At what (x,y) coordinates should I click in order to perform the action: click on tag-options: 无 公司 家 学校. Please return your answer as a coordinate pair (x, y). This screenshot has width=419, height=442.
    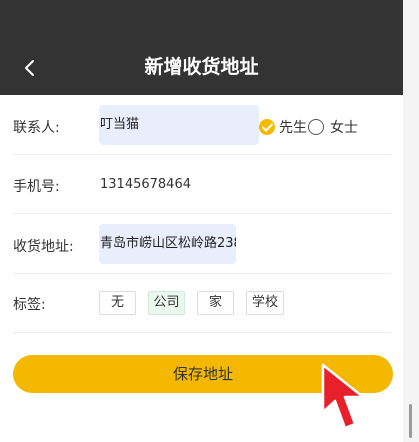
    Looking at the image, I should click on (197, 303).